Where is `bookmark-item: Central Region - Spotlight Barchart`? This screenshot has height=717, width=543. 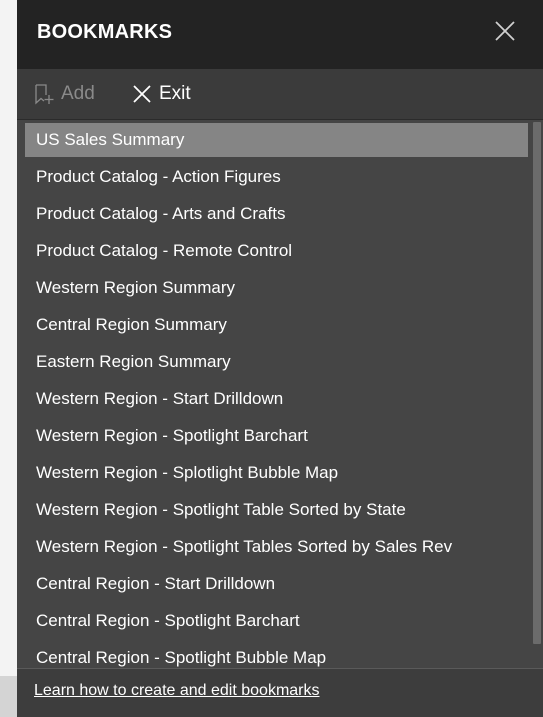
bookmark-item: Central Region - Spotlight Barchart is located at coordinates (276, 621).